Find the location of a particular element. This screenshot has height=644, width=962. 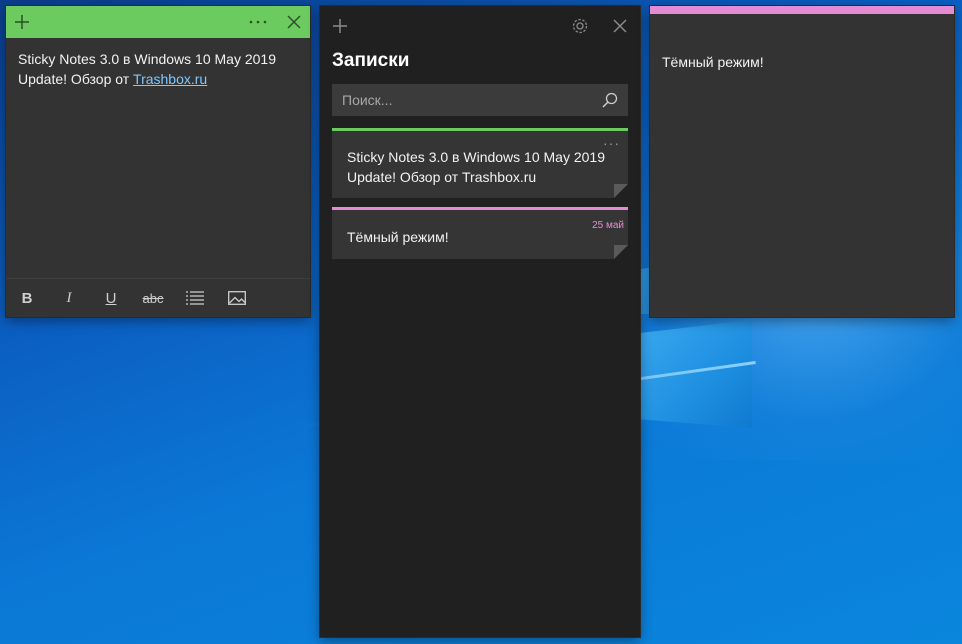

card-menu-button: ··· is located at coordinates (611, 143).